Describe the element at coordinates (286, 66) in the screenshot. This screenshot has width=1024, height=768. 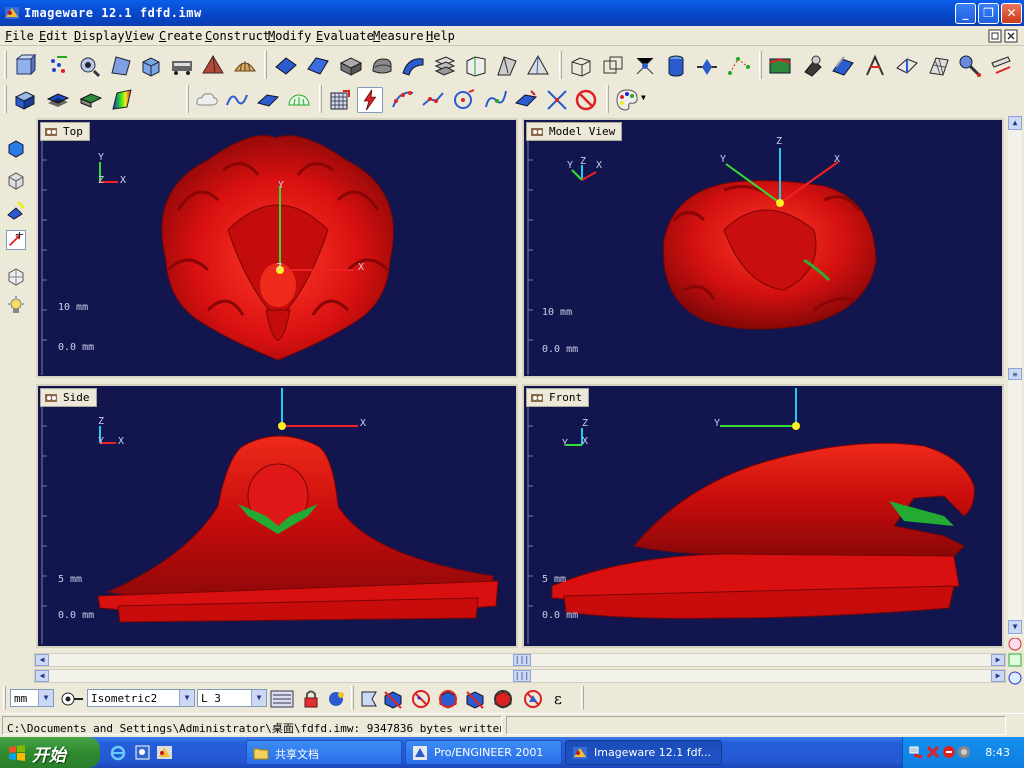
I see `plane-icon` at that location.